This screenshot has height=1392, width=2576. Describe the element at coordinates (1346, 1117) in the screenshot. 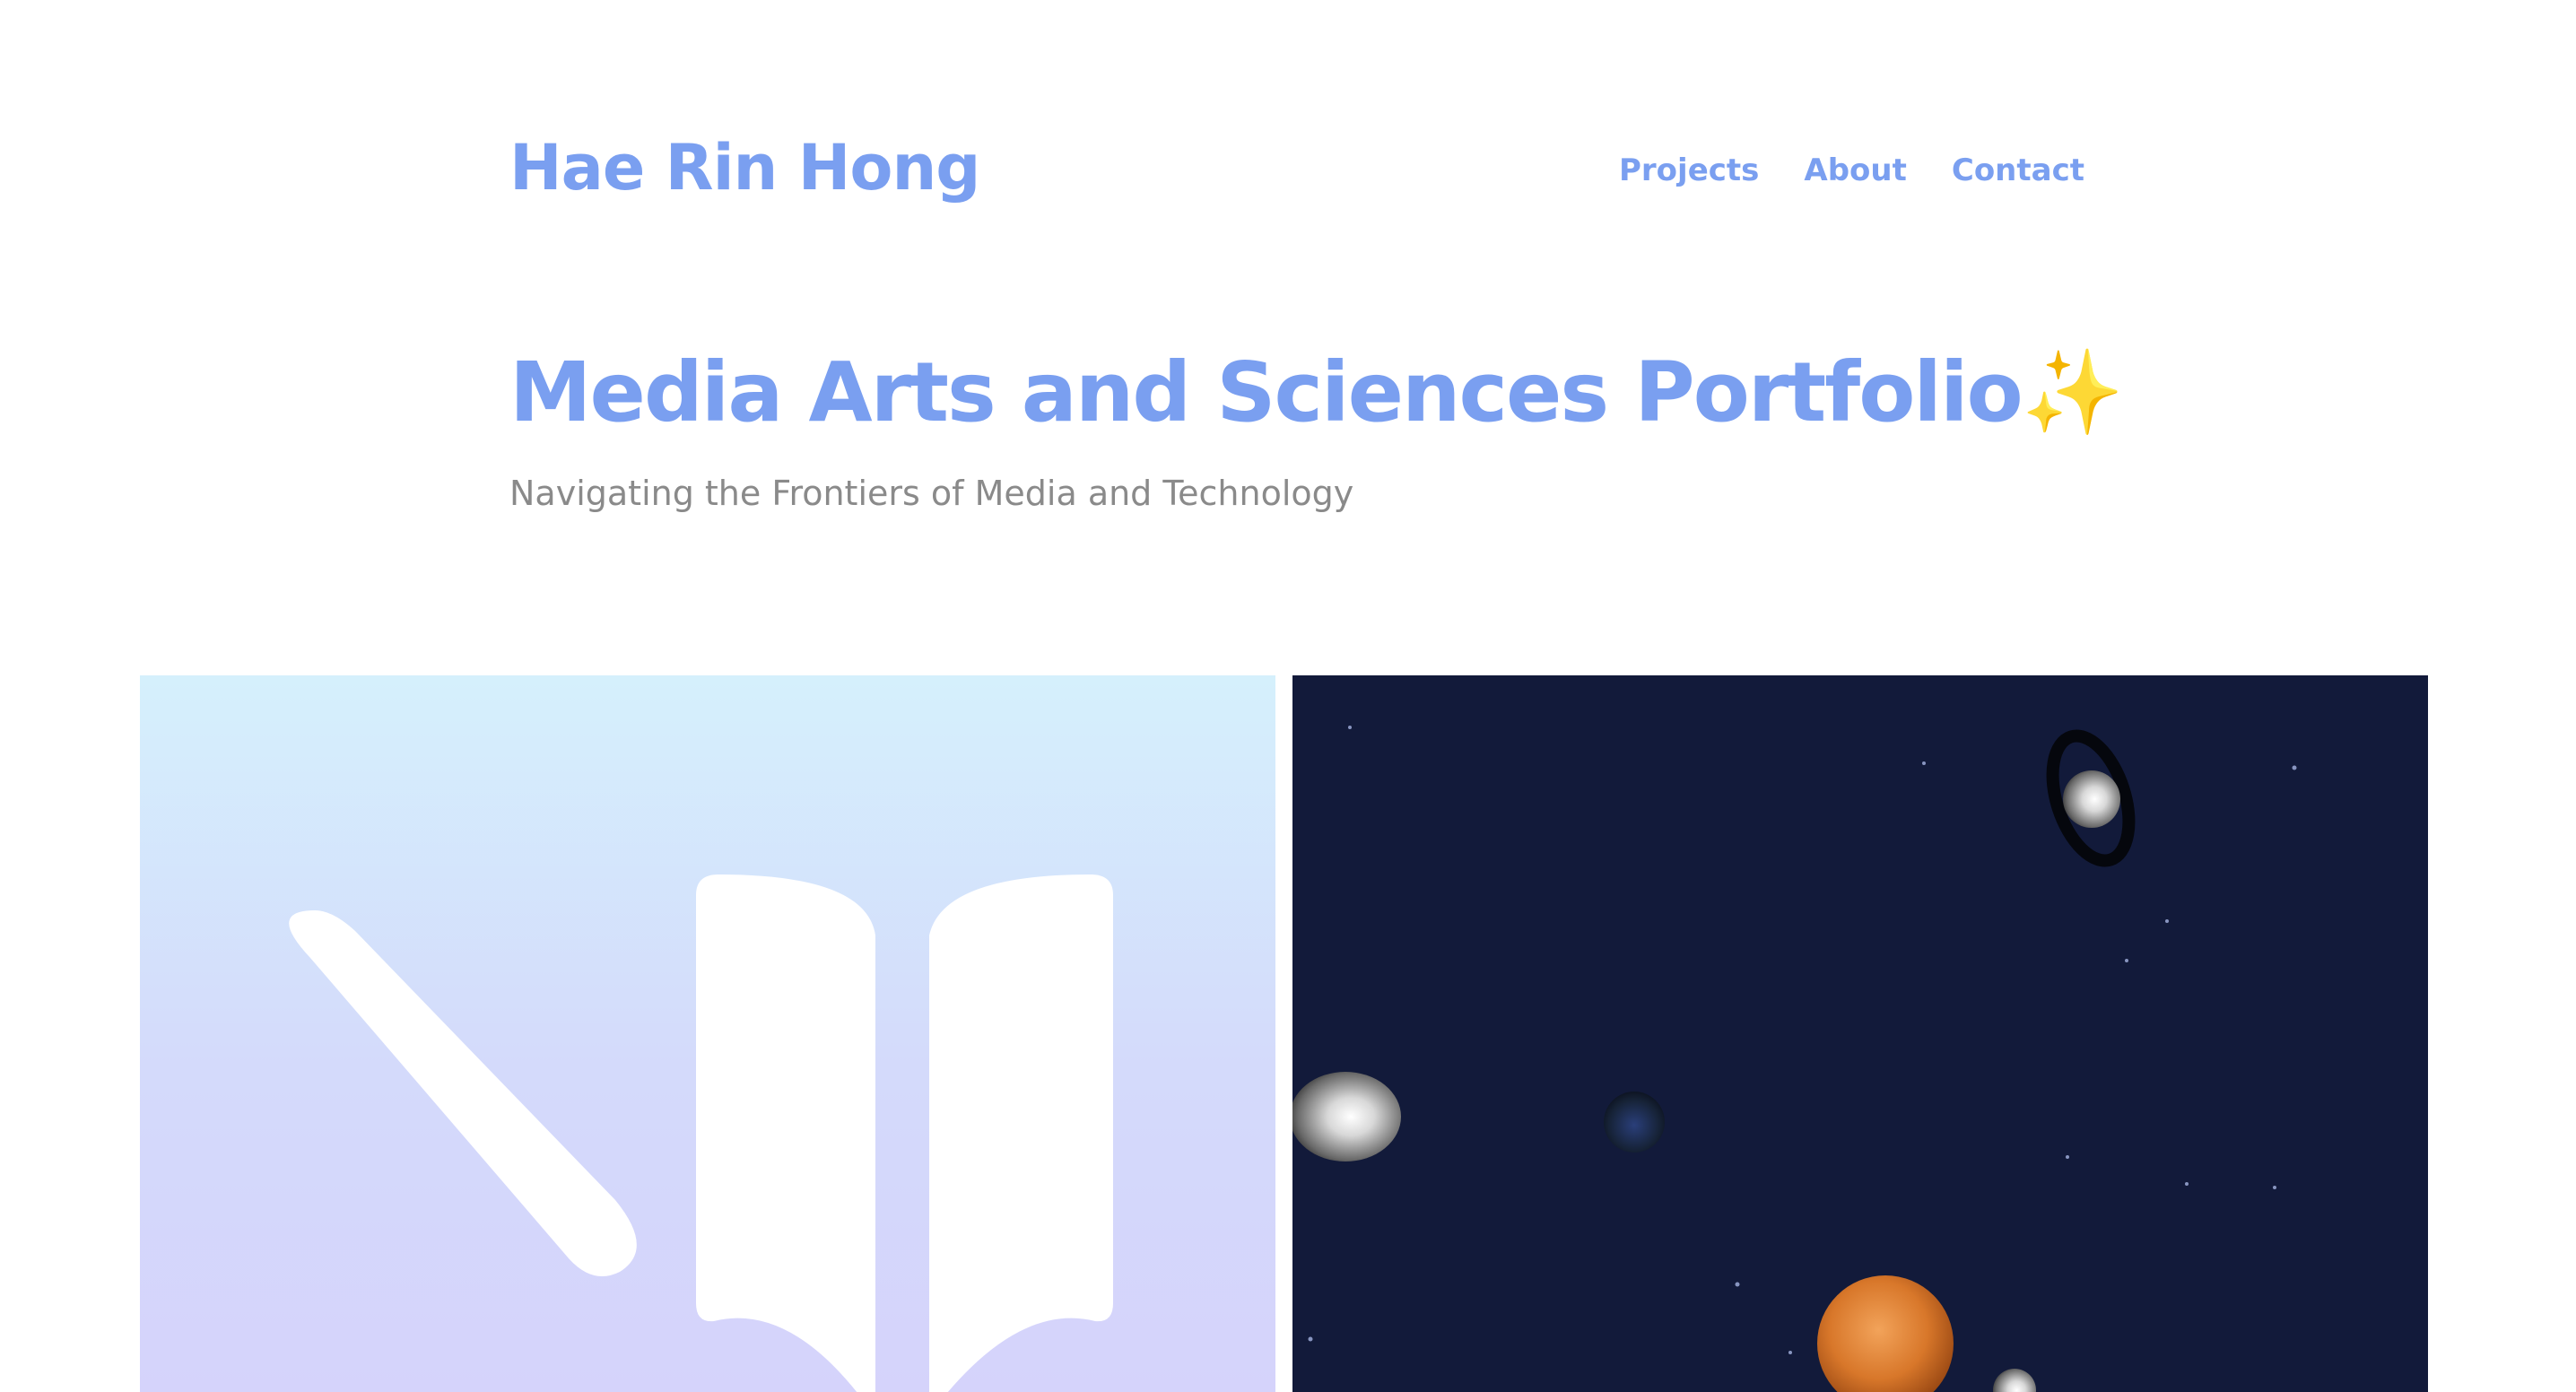

I see `silver-planet` at that location.